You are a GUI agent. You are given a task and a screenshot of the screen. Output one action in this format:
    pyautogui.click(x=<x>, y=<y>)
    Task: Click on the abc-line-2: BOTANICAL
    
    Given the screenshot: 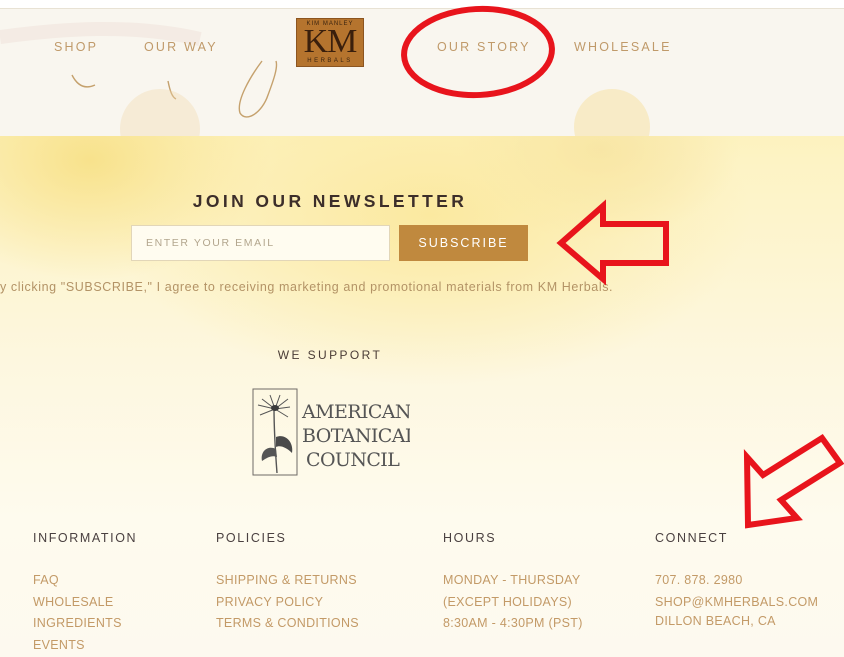 What is the action you would take?
    pyautogui.click(x=356, y=436)
    